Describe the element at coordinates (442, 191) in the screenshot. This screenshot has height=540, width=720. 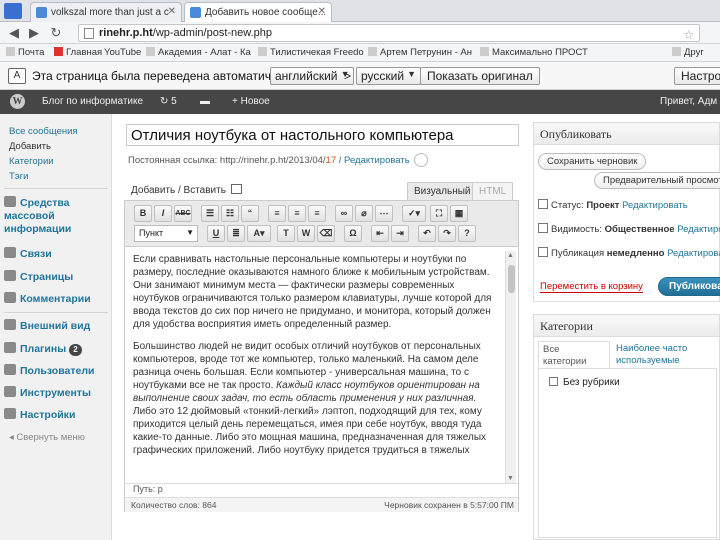
I see `tab-visual: Визуальный` at that location.